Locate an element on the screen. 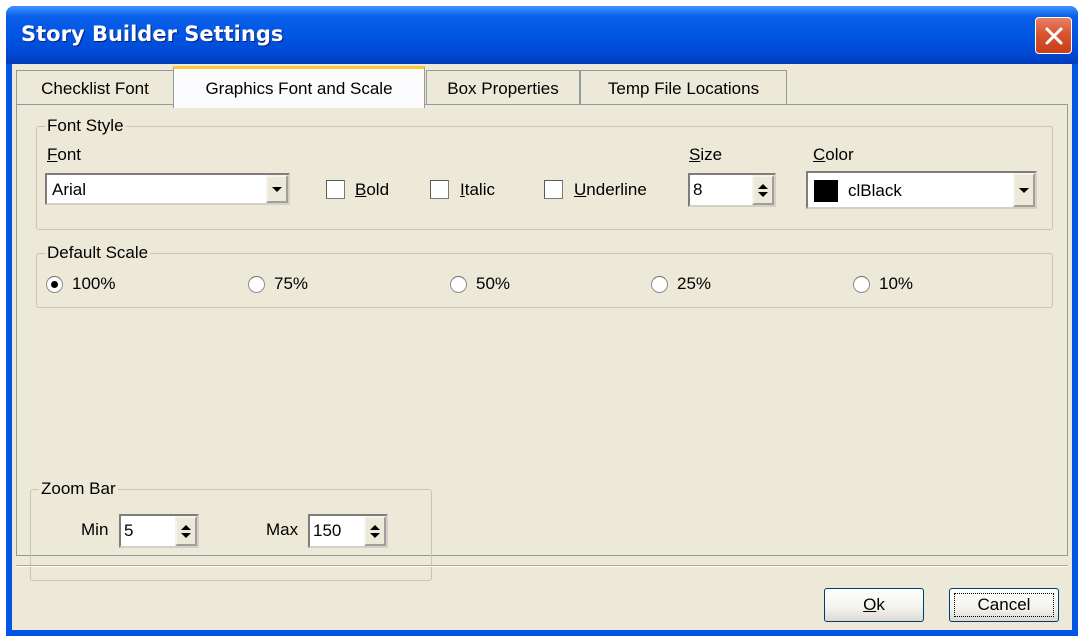 The image size is (1084, 642). italic-label: Italic is located at coordinates (477, 190).